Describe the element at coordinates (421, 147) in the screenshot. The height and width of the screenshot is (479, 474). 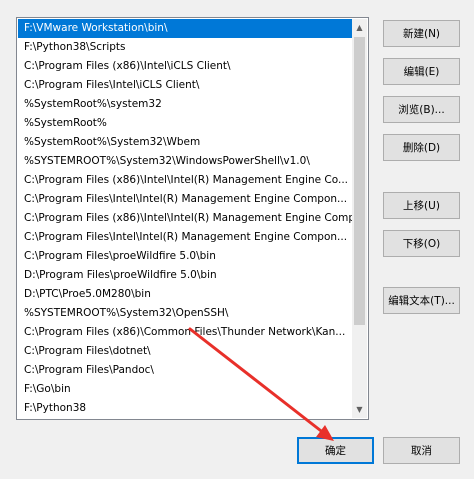
I see `delete-button: 删除(D)` at that location.